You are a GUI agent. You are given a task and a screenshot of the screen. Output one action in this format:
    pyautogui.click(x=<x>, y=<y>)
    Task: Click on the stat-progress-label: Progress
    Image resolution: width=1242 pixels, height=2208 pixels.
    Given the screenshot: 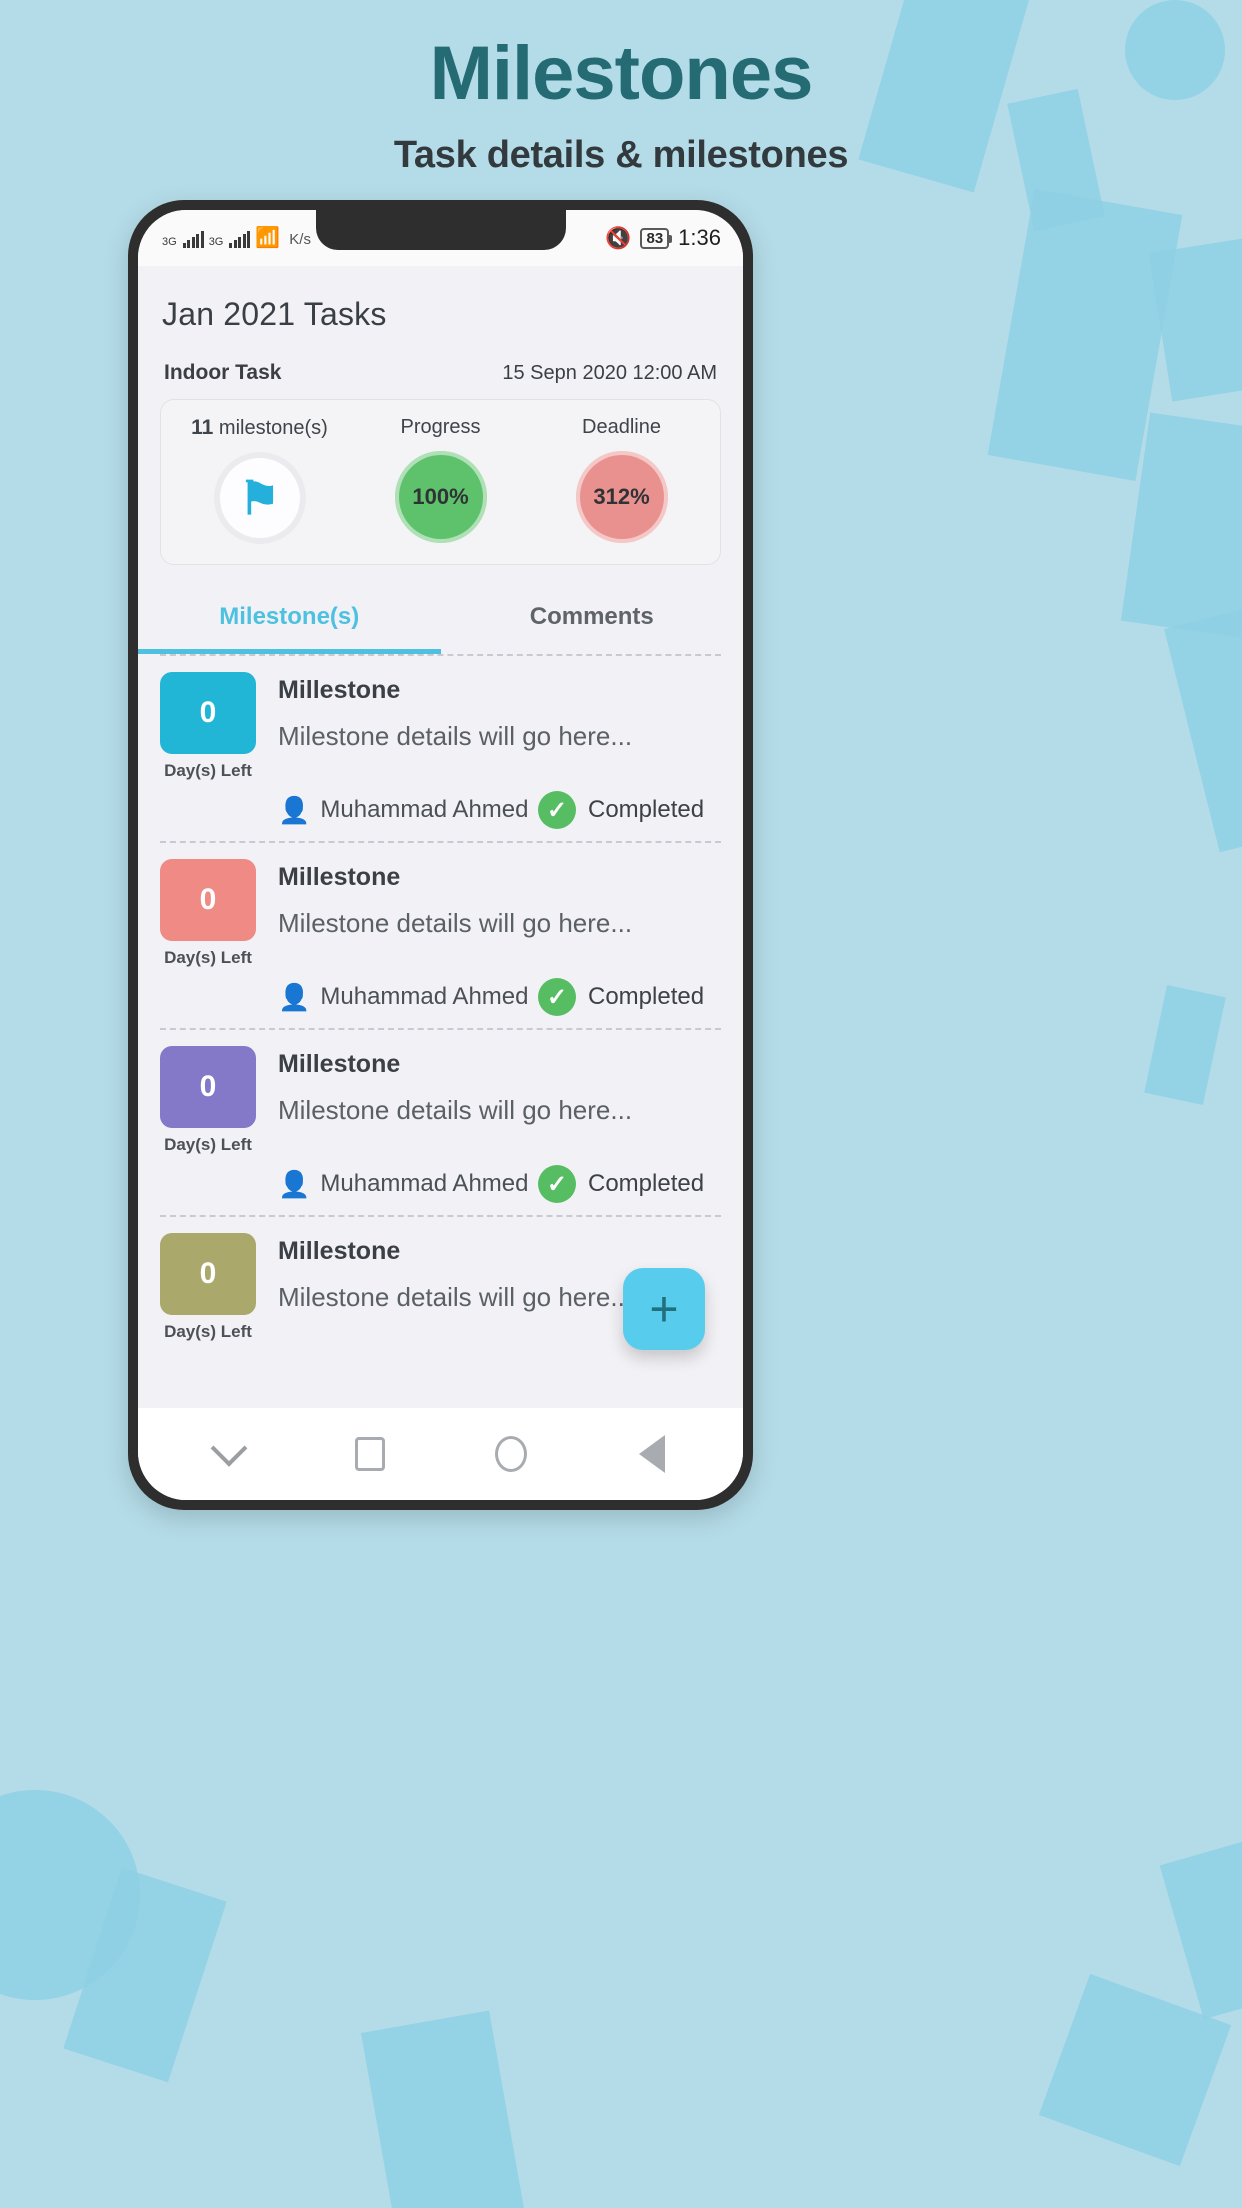 What is the action you would take?
    pyautogui.click(x=440, y=427)
    